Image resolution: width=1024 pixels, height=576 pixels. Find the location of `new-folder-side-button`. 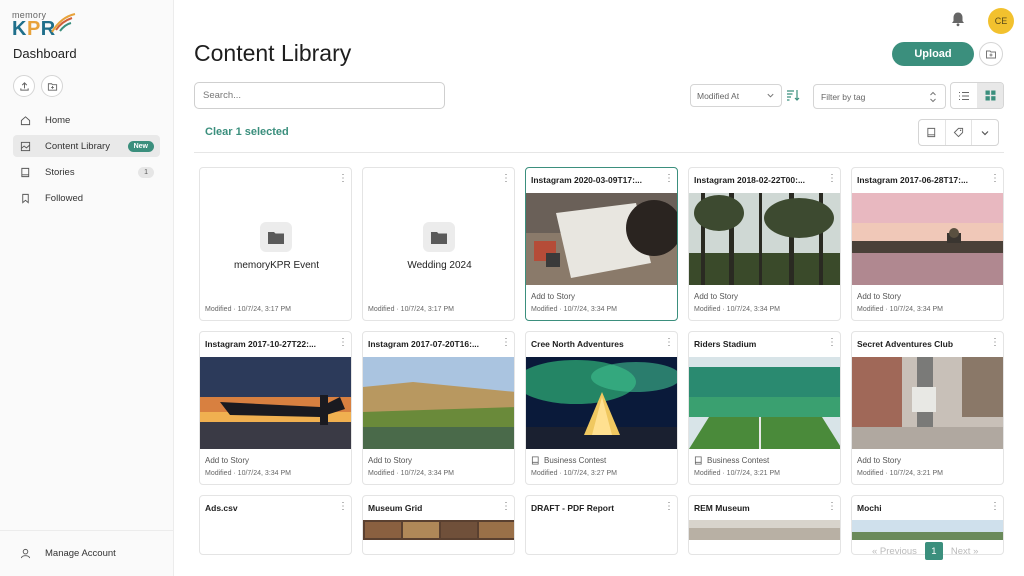

new-folder-side-button is located at coordinates (52, 86).